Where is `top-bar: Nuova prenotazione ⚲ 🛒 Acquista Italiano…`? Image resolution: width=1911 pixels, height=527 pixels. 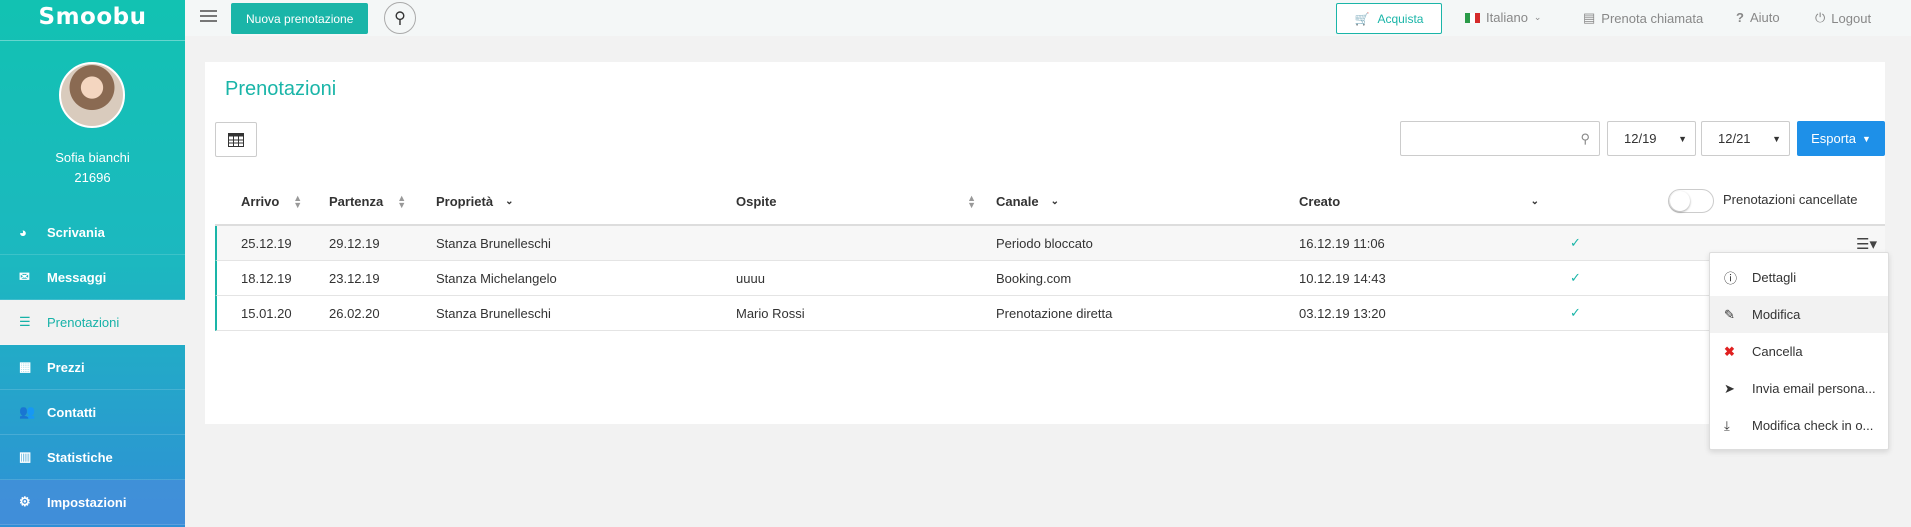 top-bar: Nuova prenotazione ⚲ 🛒 Acquista Italiano… is located at coordinates (1048, 18).